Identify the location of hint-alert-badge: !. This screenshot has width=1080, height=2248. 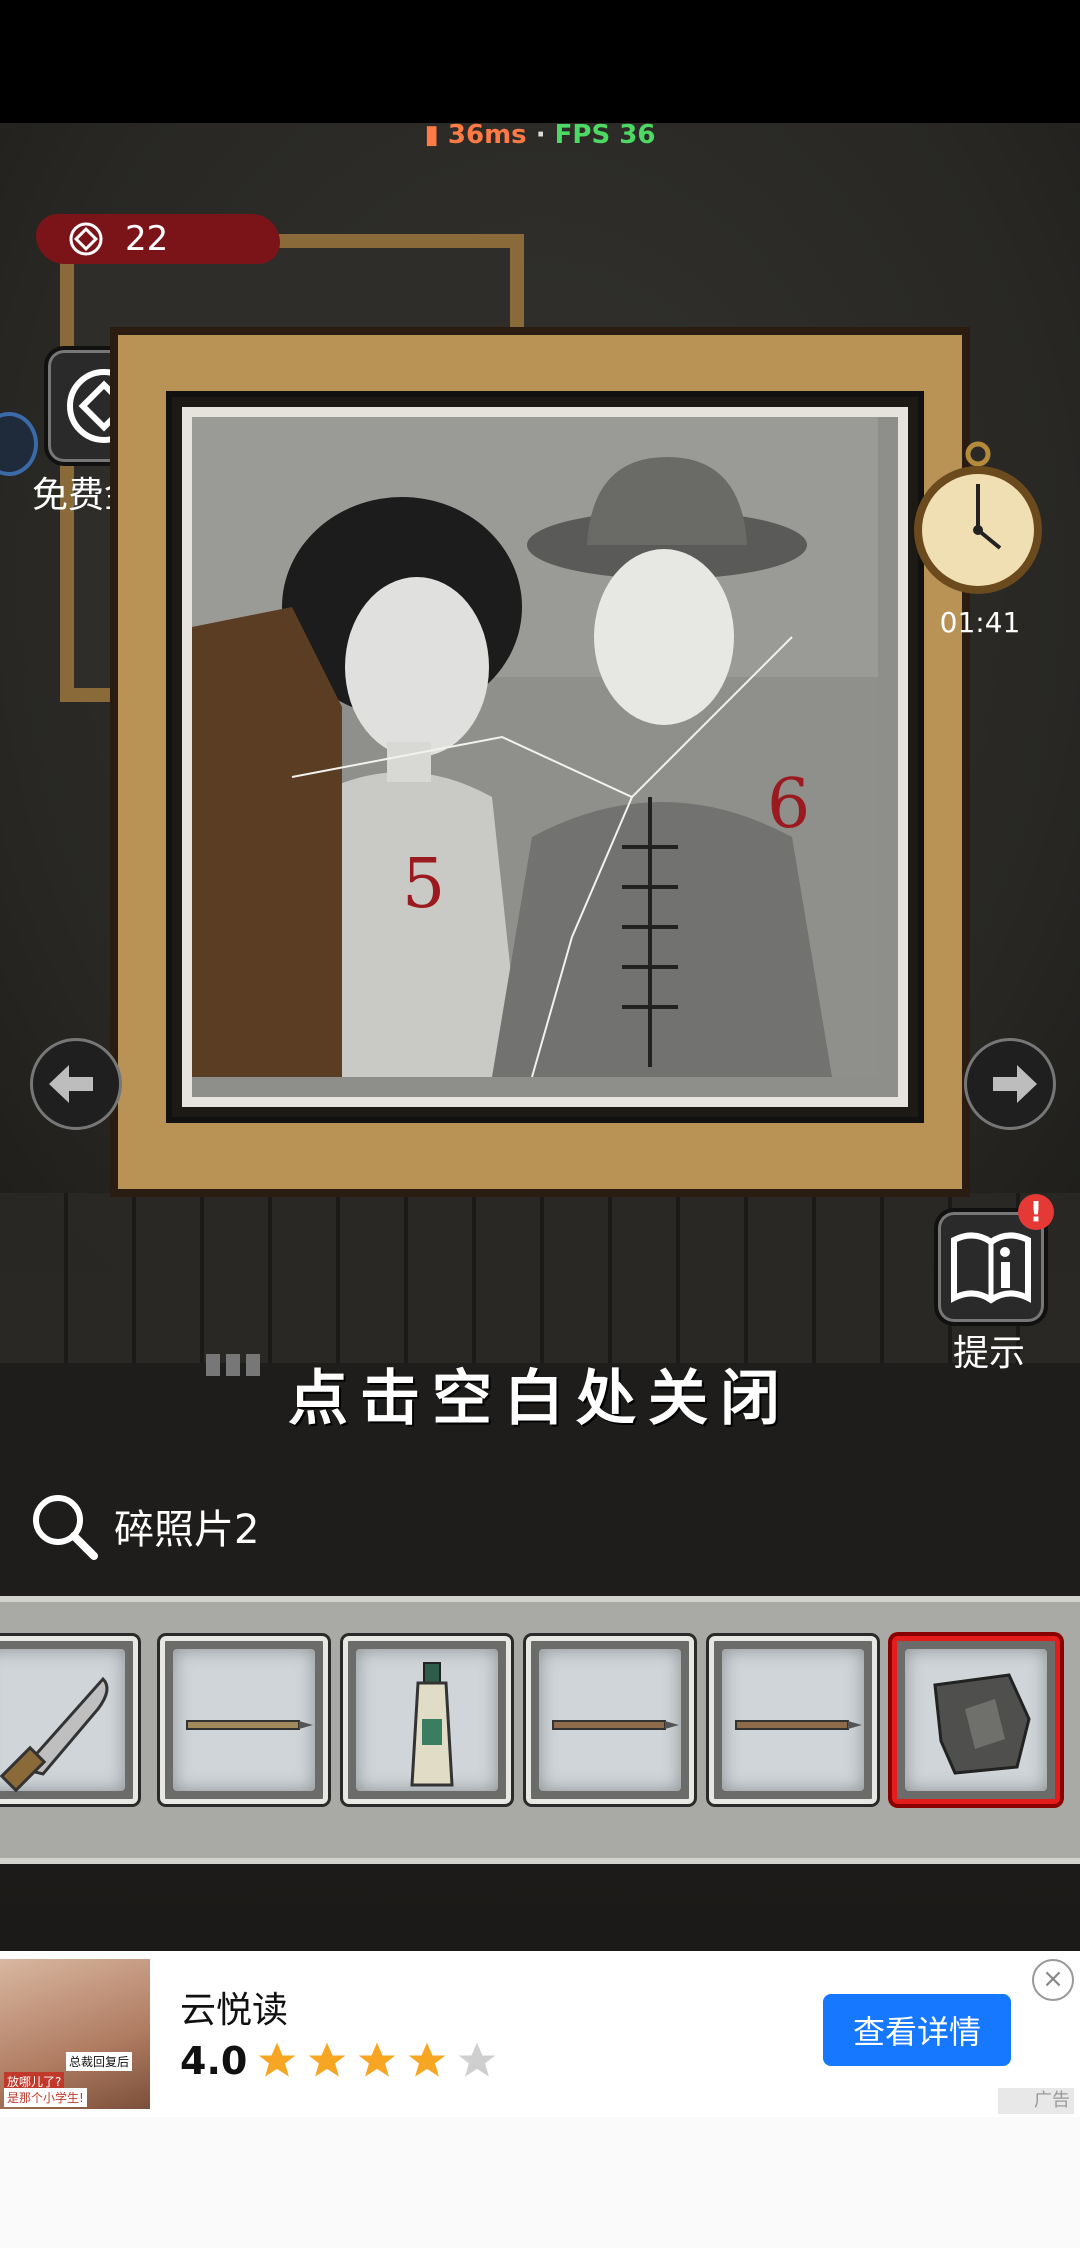
(1036, 1212).